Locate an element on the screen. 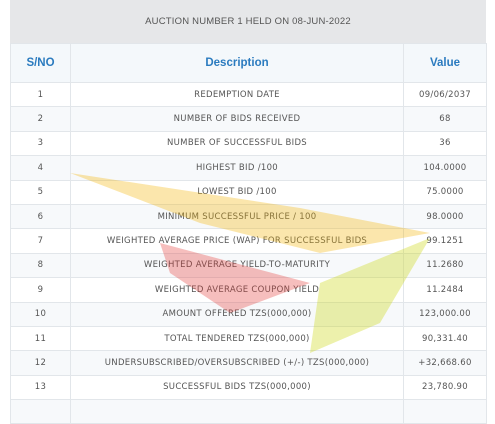 The width and height of the screenshot is (495, 424). table-row: 13 SUCCESSFUL BIDS TZS(000,000) 23,780.90 is located at coordinates (248, 387).